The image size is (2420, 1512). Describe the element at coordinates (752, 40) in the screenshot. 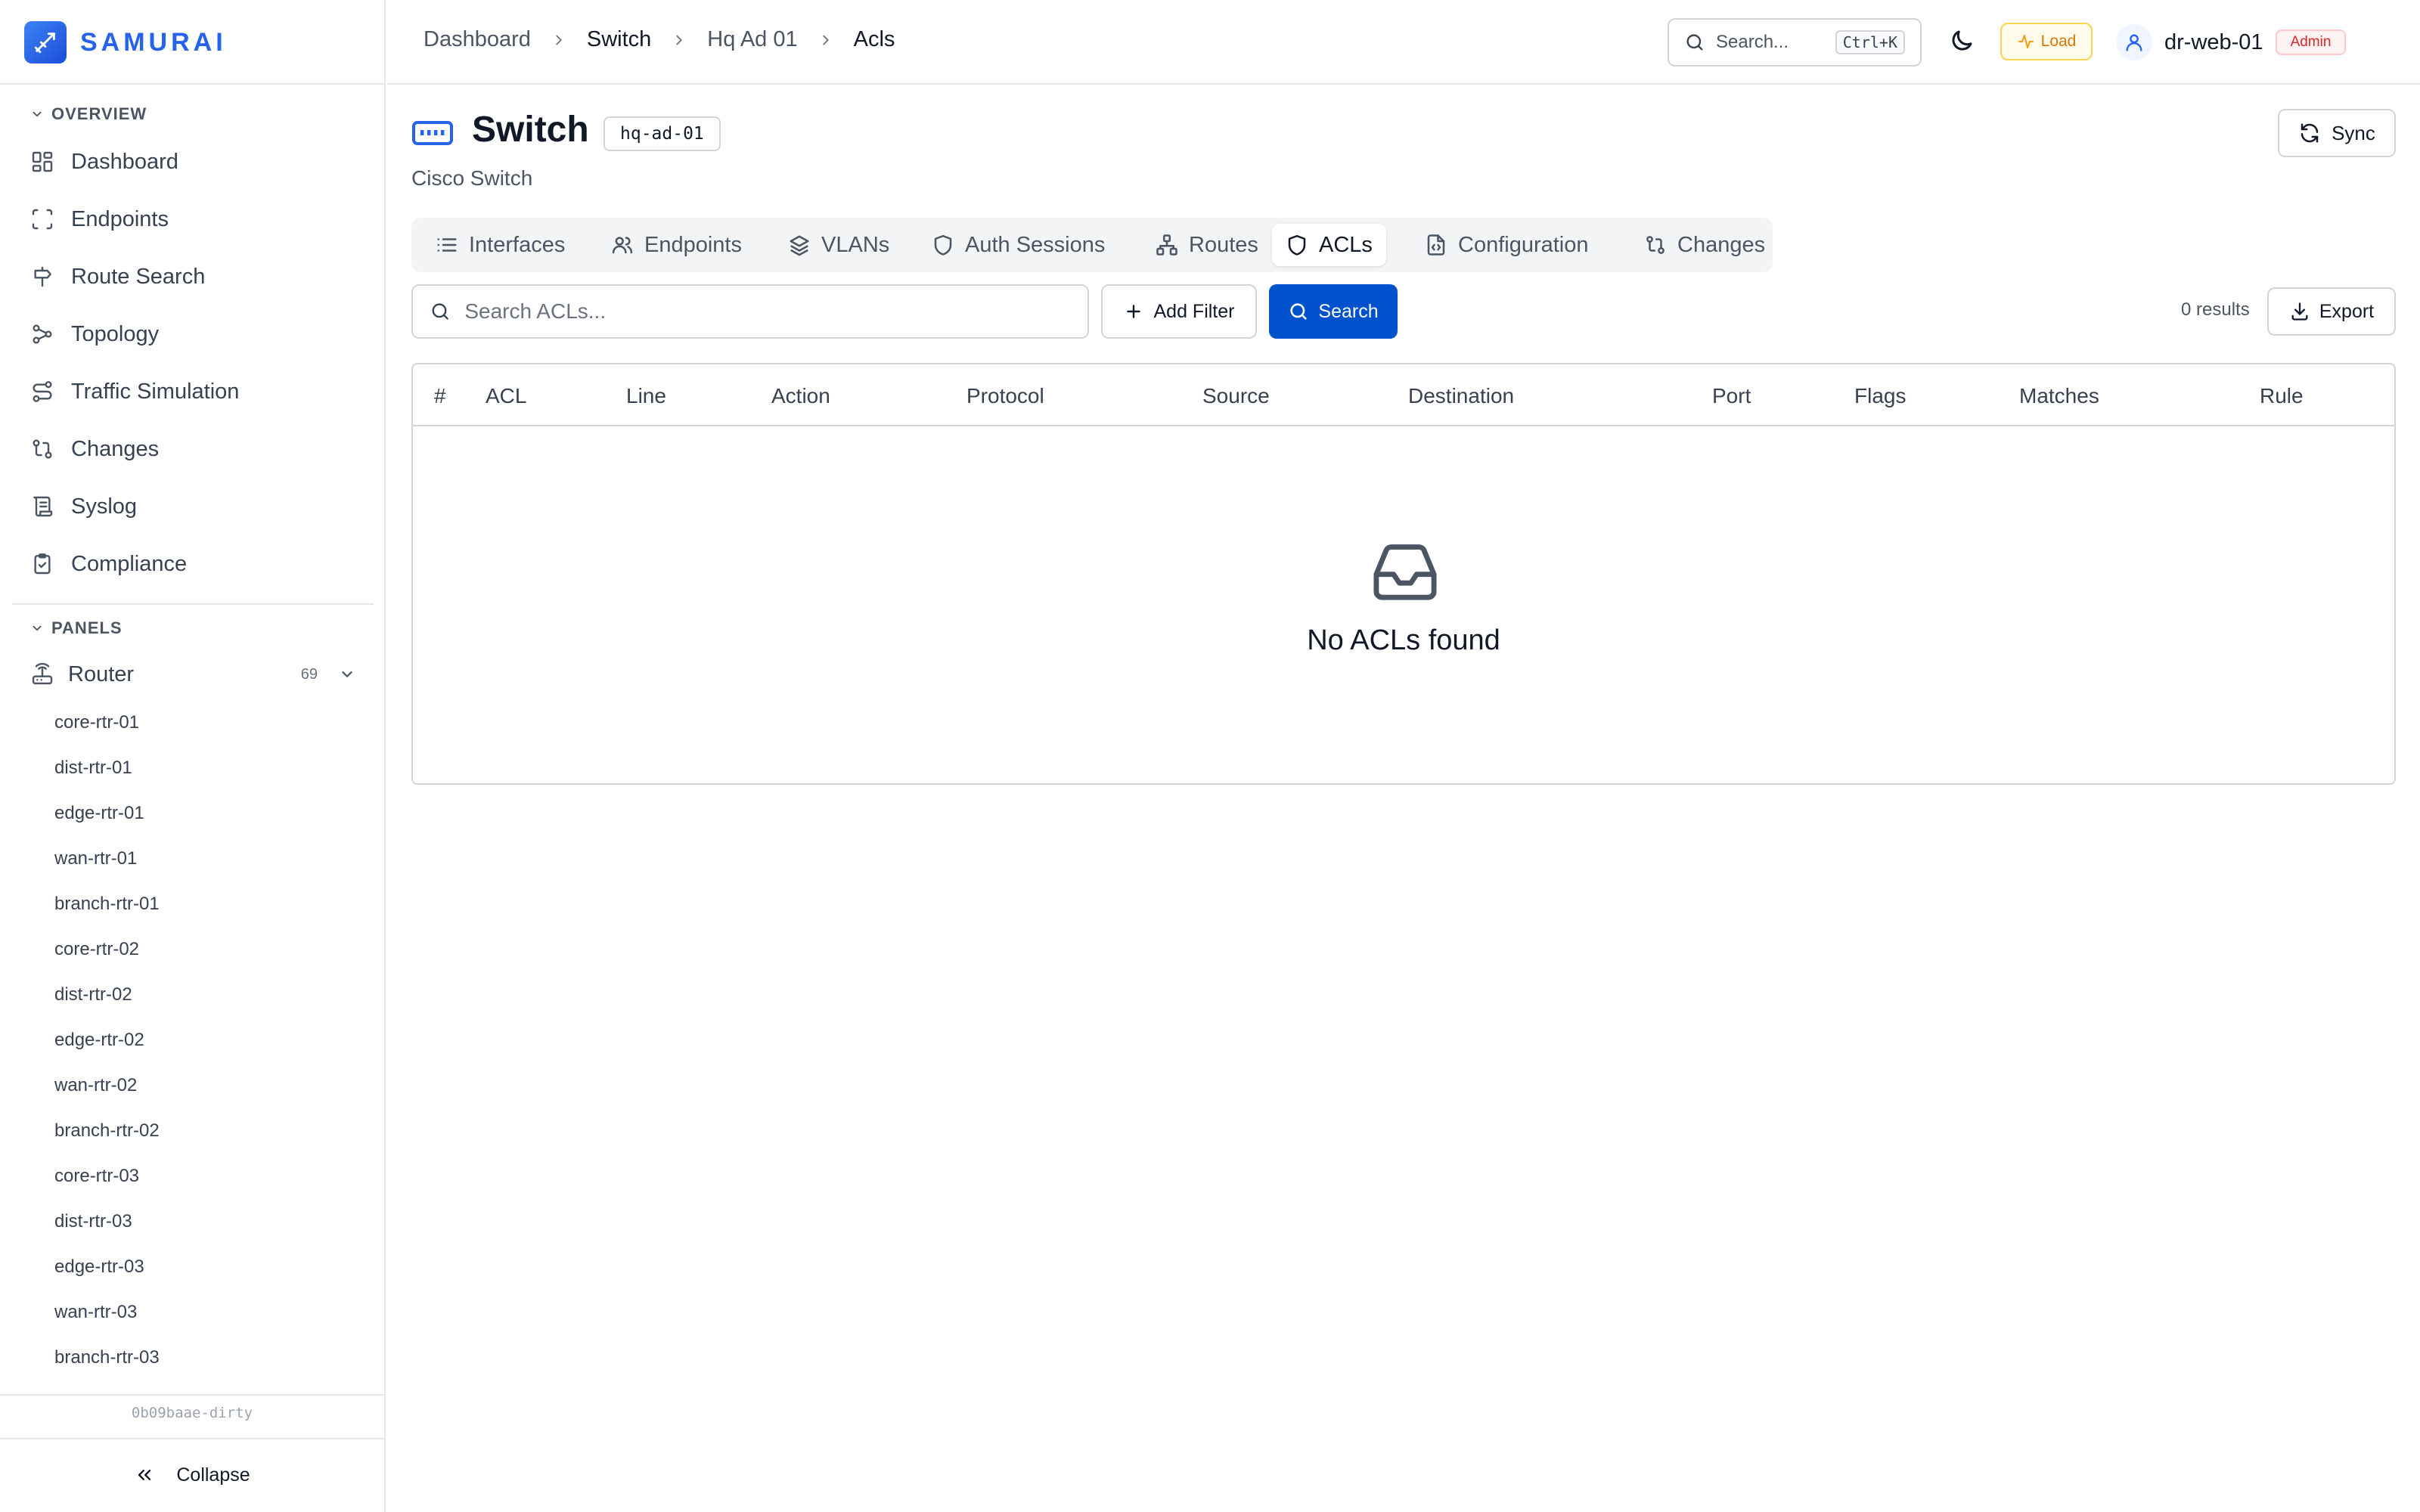

I see `breadcrumb-device: Hq Ad 01` at that location.